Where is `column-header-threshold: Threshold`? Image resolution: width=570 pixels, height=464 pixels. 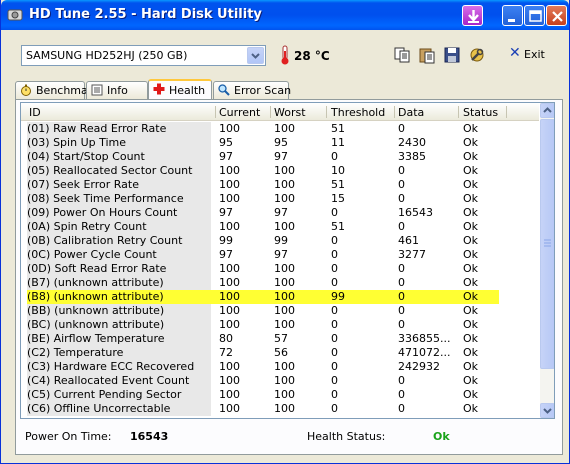
column-header-threshold: Threshold is located at coordinates (358, 112).